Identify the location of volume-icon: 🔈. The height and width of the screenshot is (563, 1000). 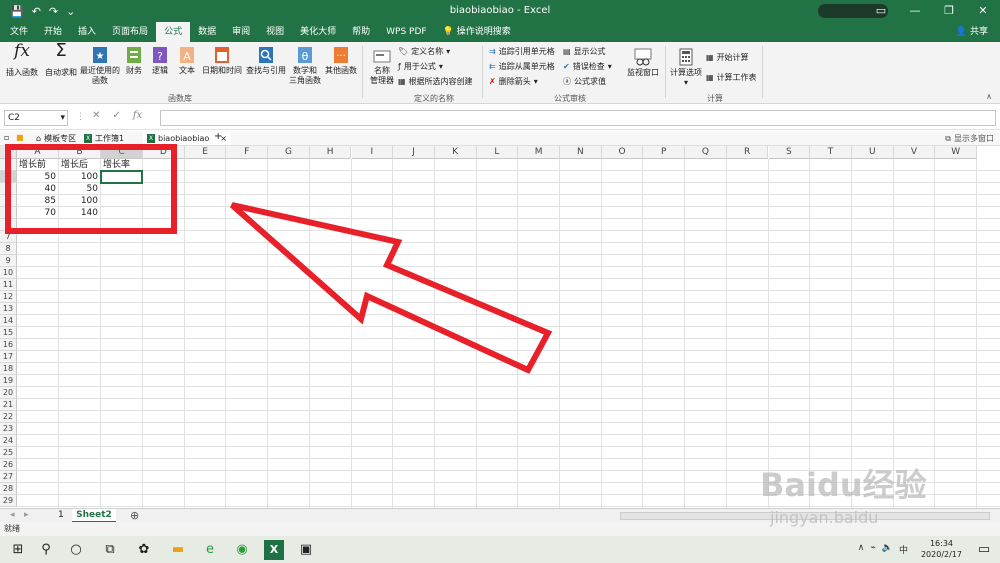
(887, 549).